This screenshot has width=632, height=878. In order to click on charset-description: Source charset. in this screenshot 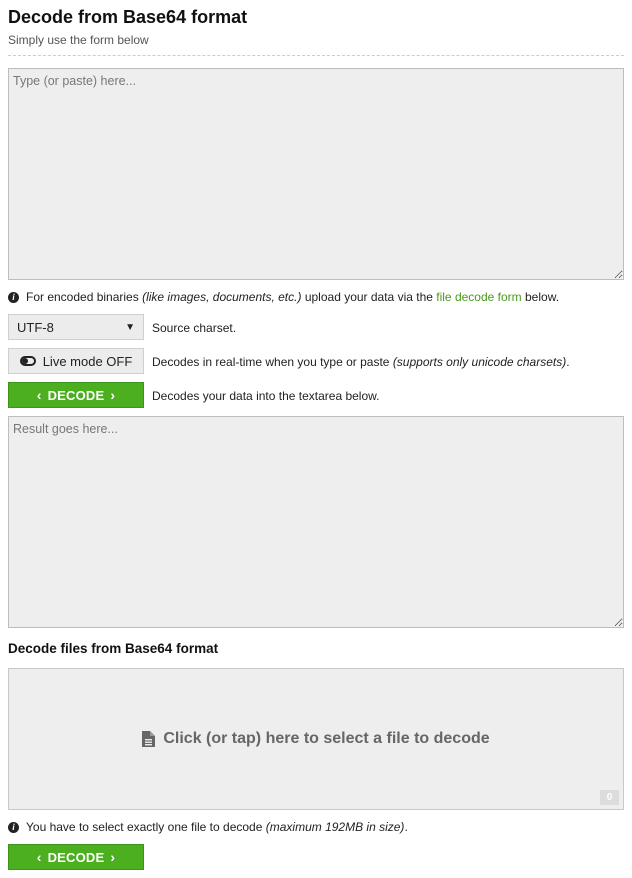, I will do `click(194, 328)`.